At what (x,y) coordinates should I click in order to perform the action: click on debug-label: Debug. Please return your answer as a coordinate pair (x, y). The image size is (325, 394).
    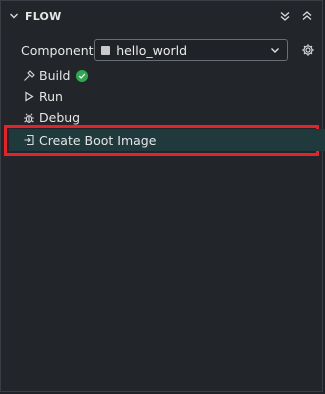
    Looking at the image, I should click on (60, 117).